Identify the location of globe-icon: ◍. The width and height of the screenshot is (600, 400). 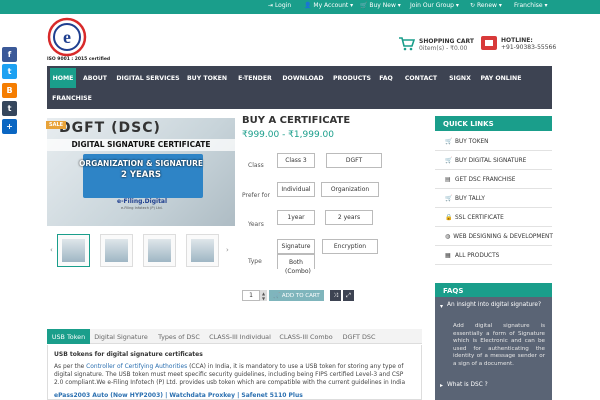
(448, 236).